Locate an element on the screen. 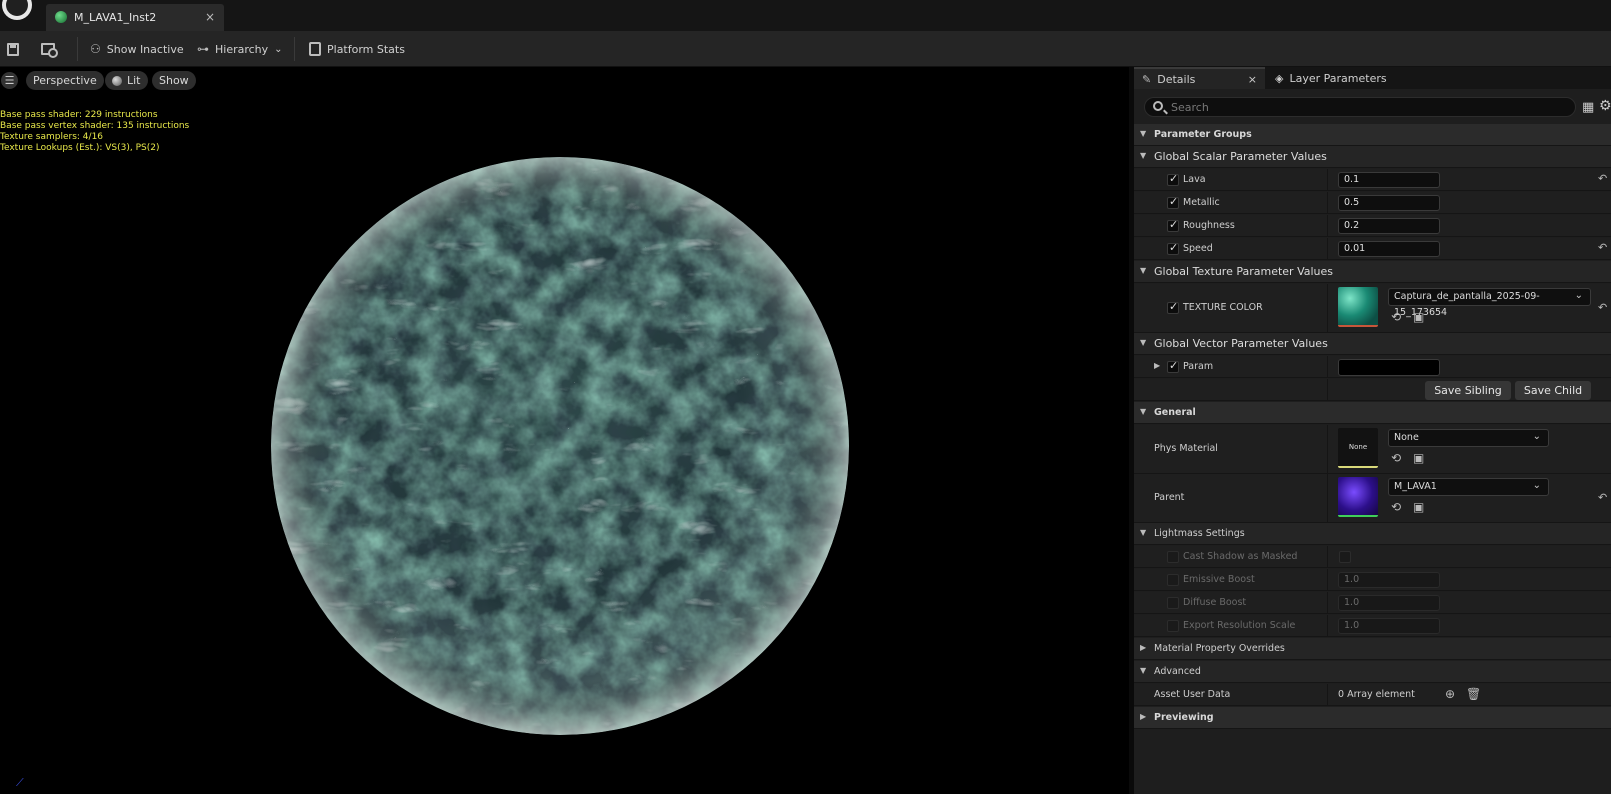 The height and width of the screenshot is (794, 1611). material-instance-icon is located at coordinates (61, 17).